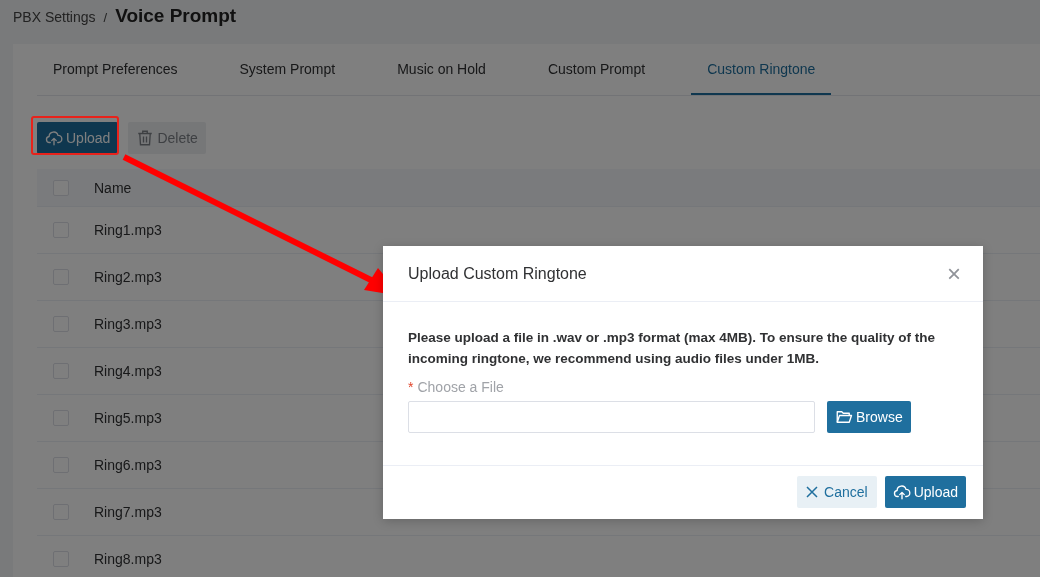 Image resolution: width=1040 pixels, height=577 pixels. I want to click on browse-button: Browse, so click(869, 417).